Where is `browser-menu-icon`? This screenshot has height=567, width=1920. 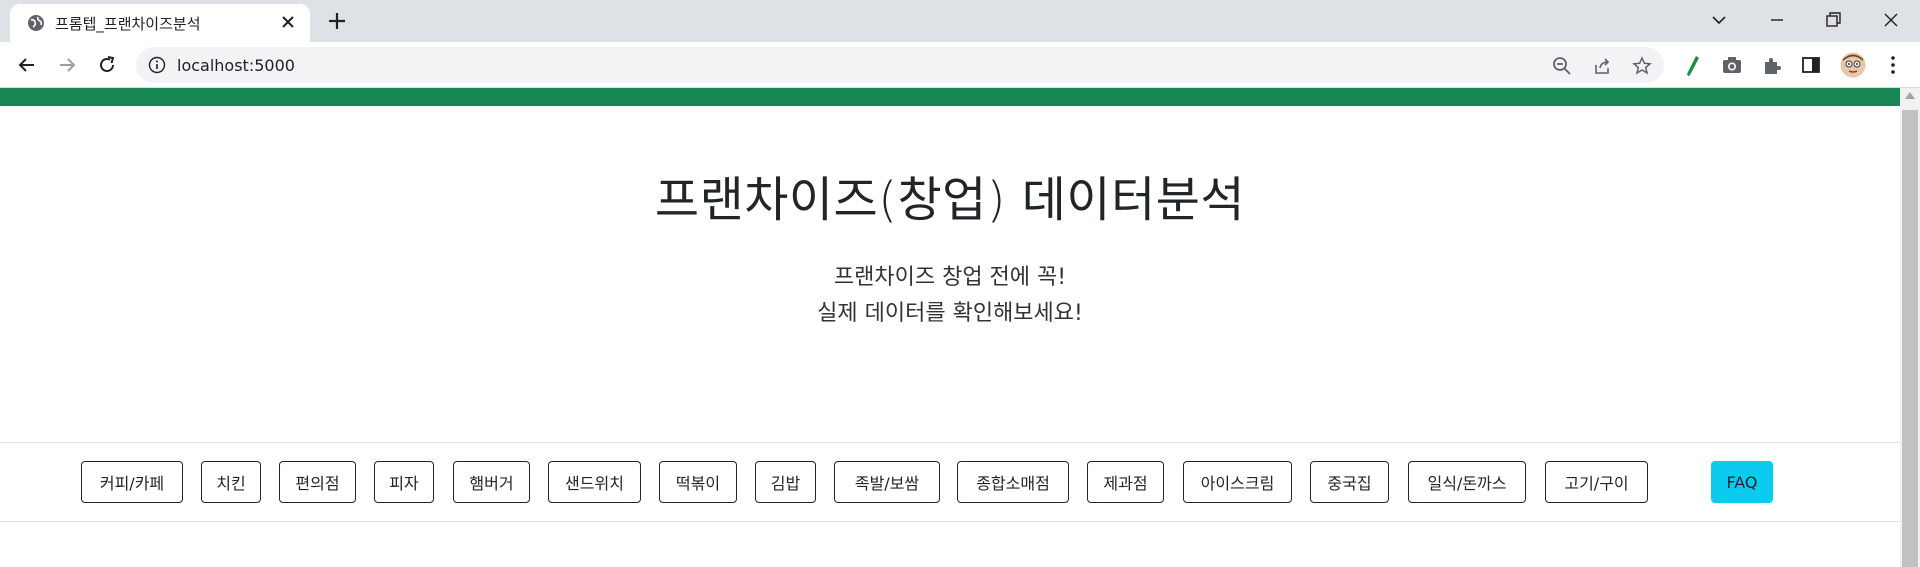 browser-menu-icon is located at coordinates (1893, 65).